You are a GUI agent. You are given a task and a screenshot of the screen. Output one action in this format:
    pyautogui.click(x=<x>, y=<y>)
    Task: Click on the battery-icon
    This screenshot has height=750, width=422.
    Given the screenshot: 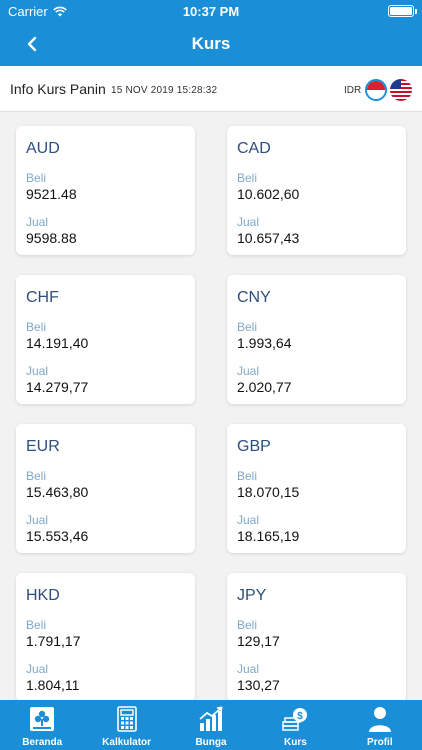 What is the action you would take?
    pyautogui.click(x=402, y=11)
    